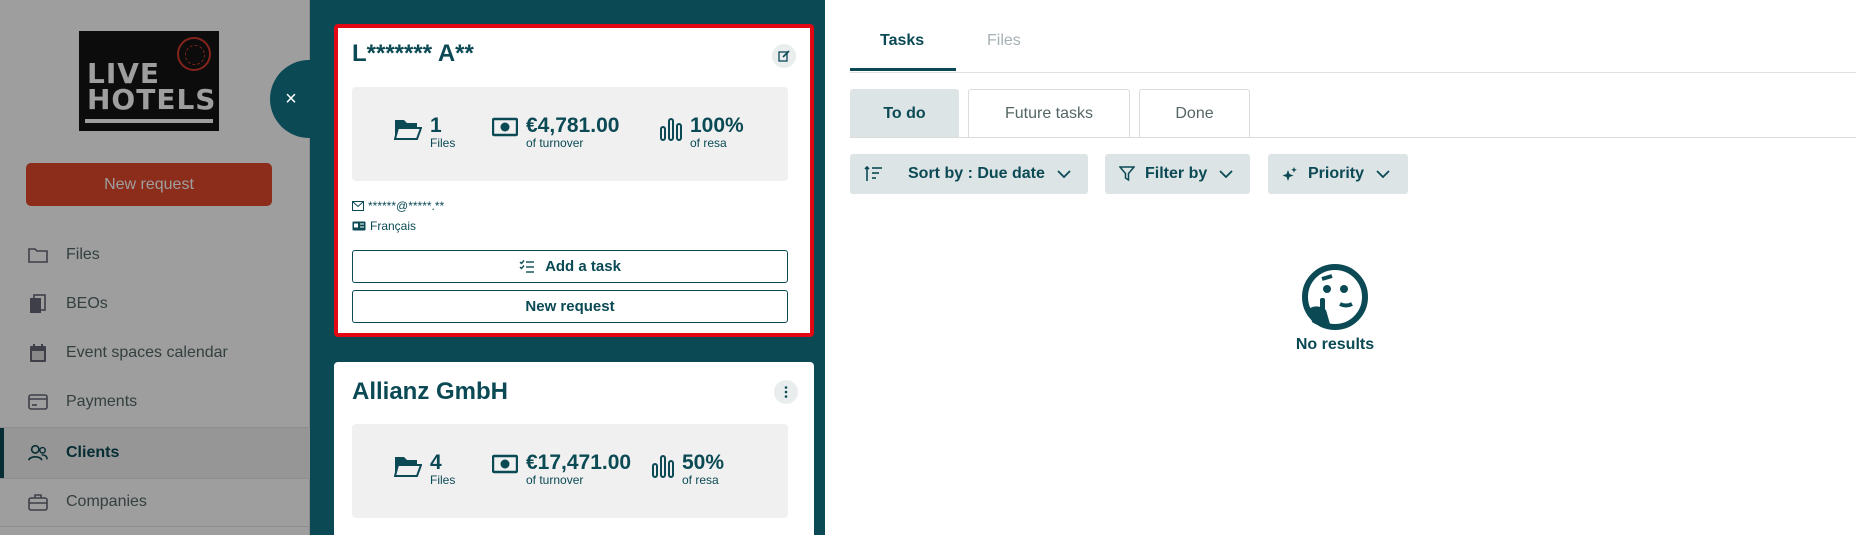  Describe the element at coordinates (93, 452) in the screenshot. I see `sidebar-item-label: Clients` at that location.